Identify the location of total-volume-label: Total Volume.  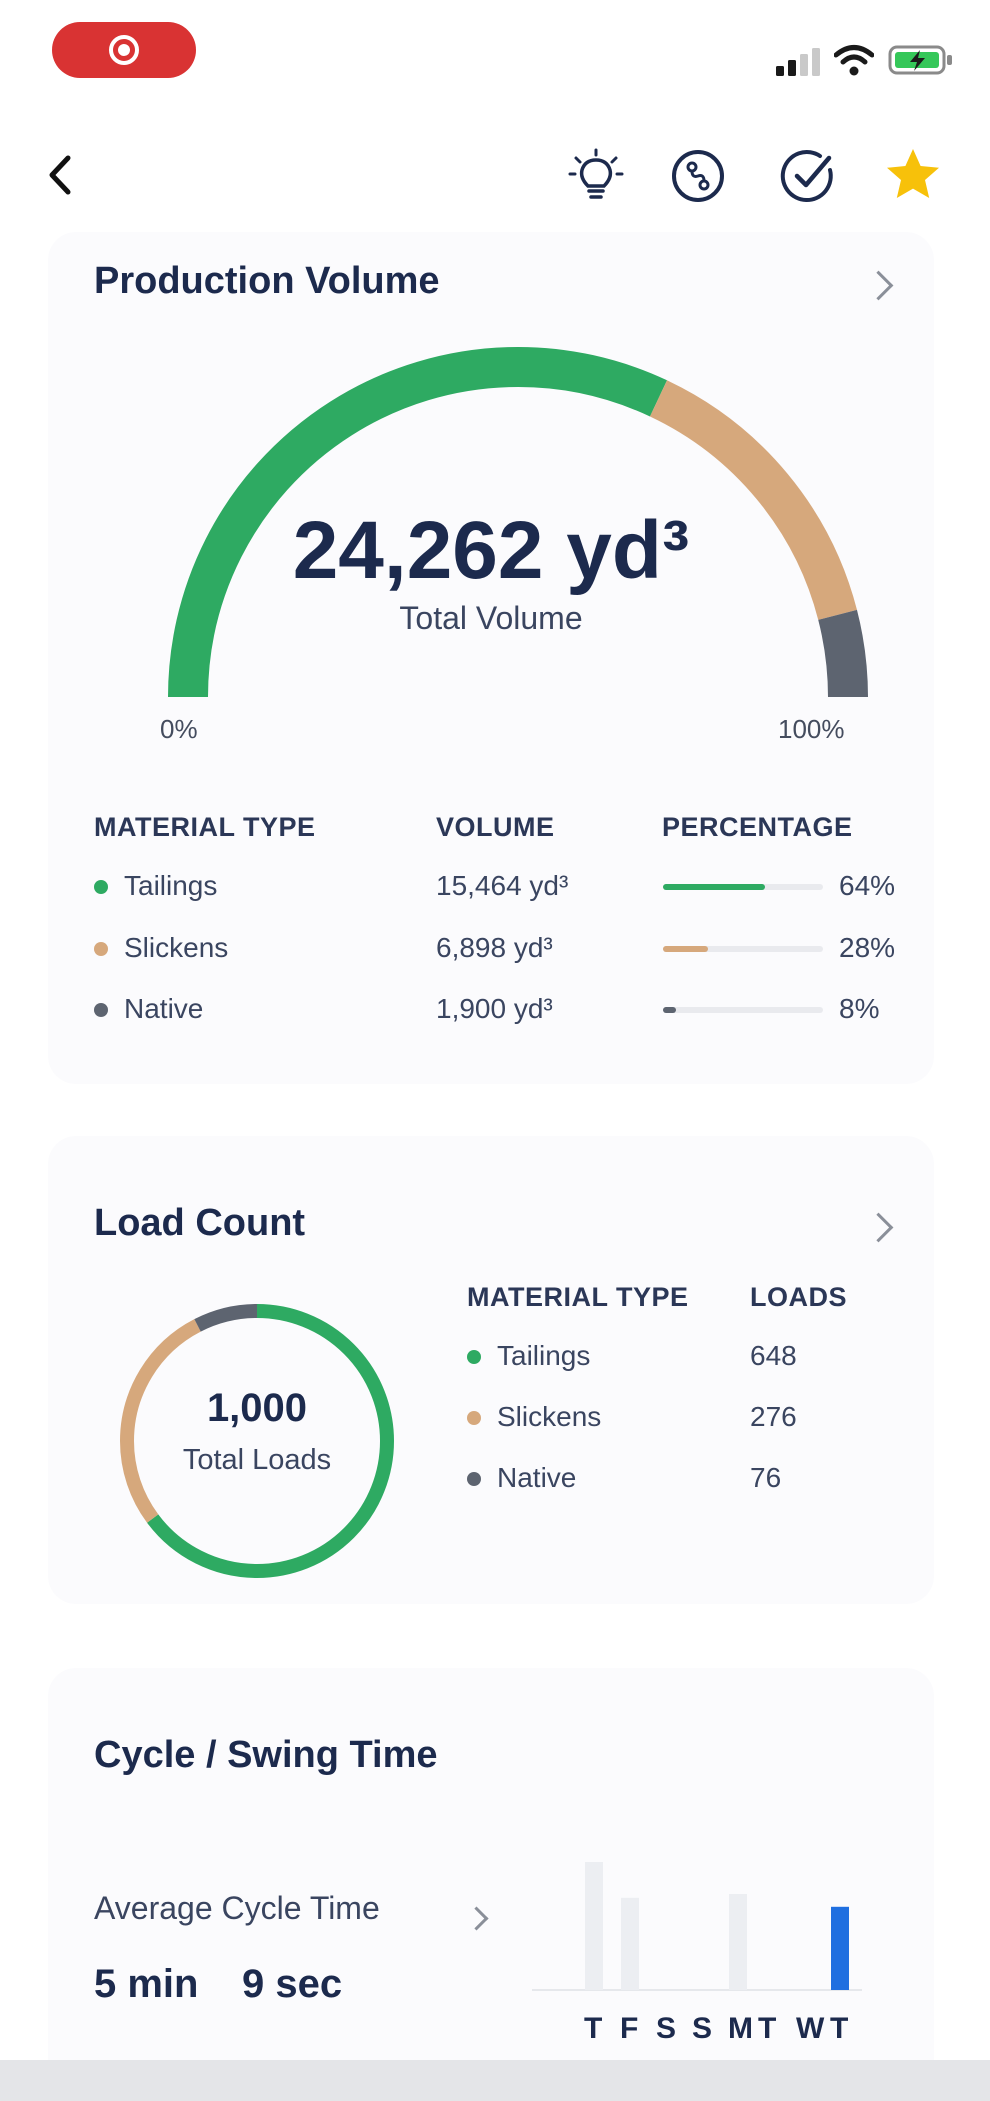
(491, 618).